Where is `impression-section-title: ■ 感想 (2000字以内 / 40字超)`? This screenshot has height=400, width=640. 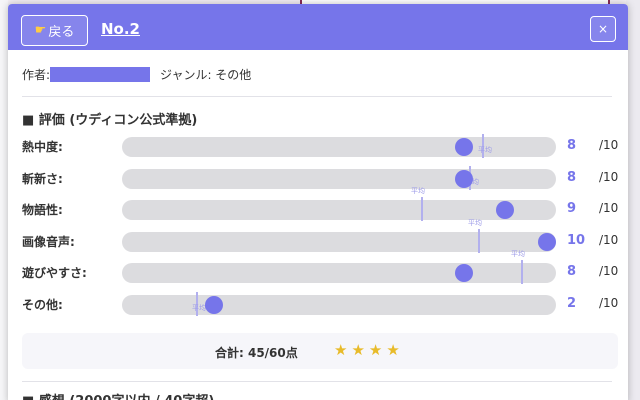
impression-section-title: ■ 感想 (2000字以内 / 40字超) is located at coordinates (118, 395).